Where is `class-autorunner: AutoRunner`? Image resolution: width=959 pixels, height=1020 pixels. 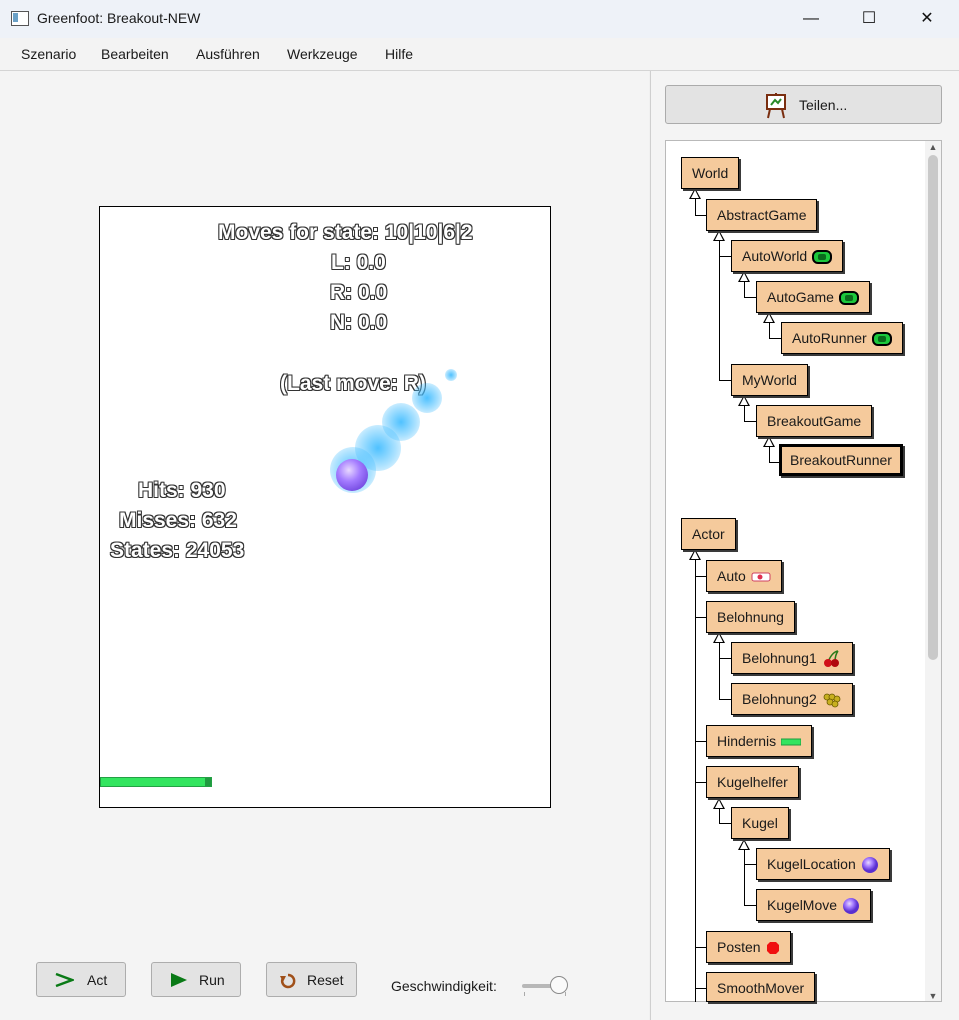
class-autorunner: AutoRunner is located at coordinates (842, 338).